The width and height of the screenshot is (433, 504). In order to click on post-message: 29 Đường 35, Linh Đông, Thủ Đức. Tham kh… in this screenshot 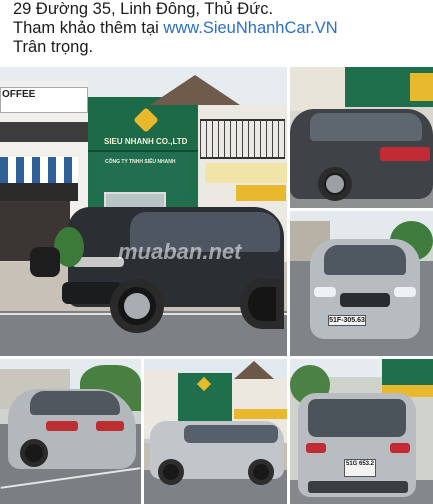, I will do `click(220, 28)`.